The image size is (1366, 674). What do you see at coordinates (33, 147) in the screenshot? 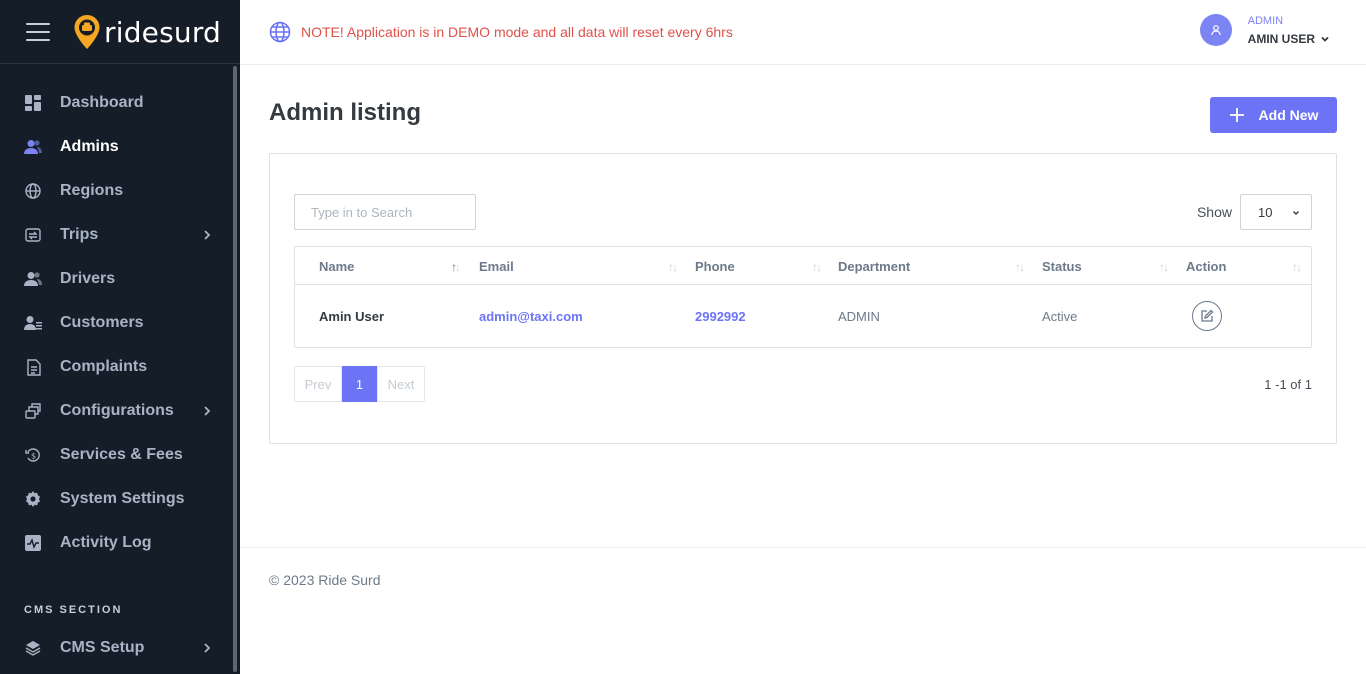
I see `users-icon` at bounding box center [33, 147].